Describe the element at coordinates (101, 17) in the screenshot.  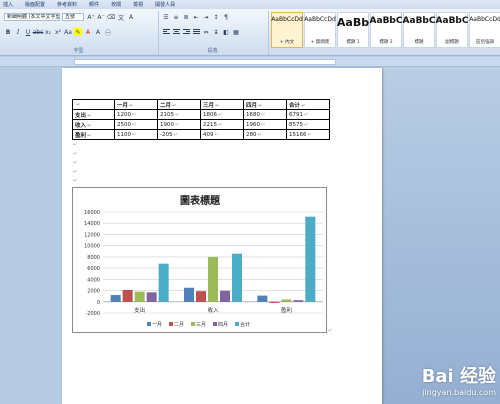
I see `shrink-font-icon: A⁻` at that location.